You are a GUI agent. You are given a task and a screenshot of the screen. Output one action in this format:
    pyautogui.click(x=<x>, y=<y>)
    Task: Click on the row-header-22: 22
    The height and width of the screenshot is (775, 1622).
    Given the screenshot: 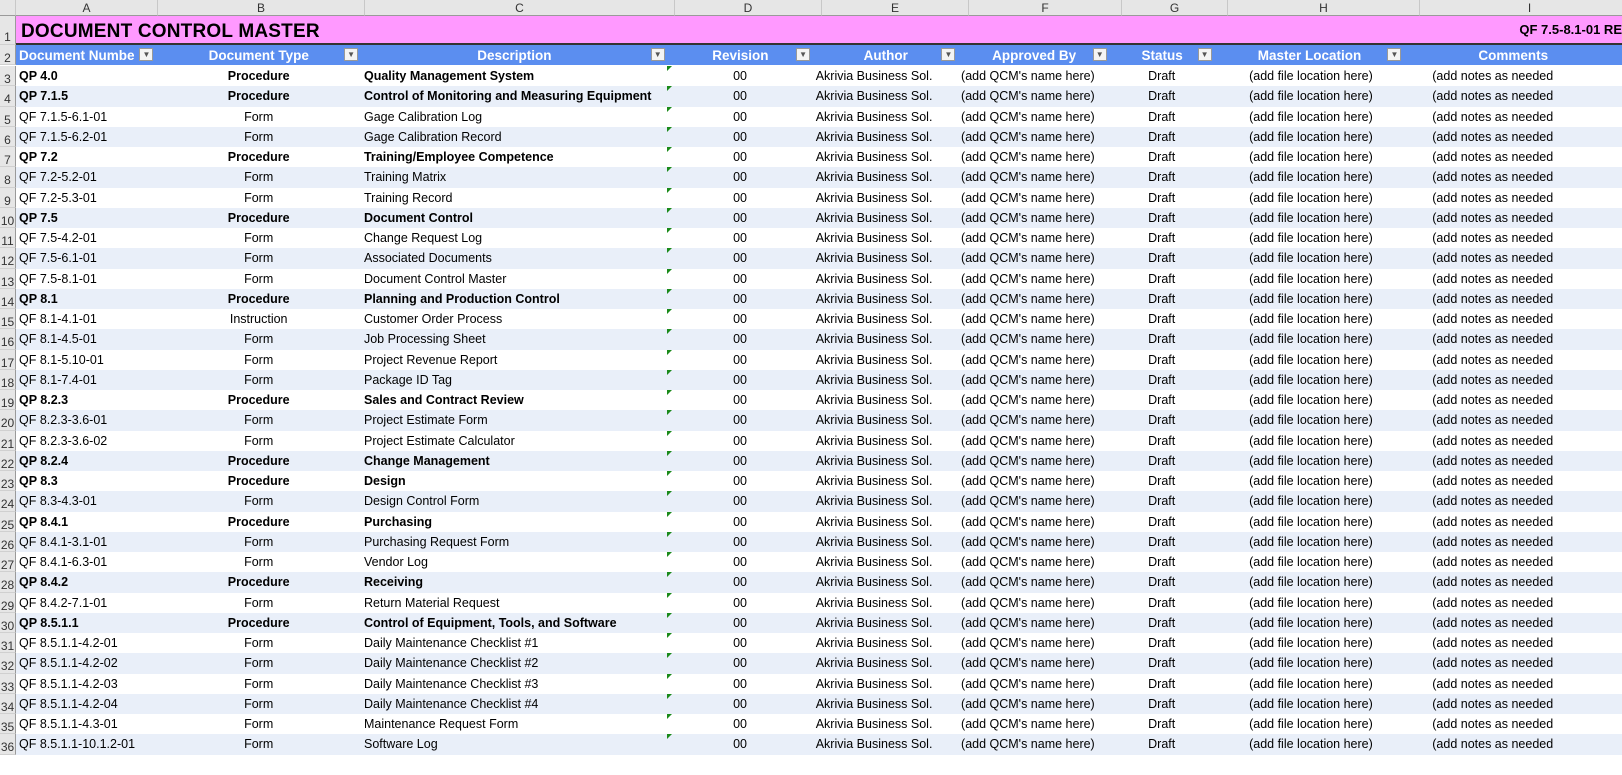 What is the action you would take?
    pyautogui.click(x=8, y=460)
    